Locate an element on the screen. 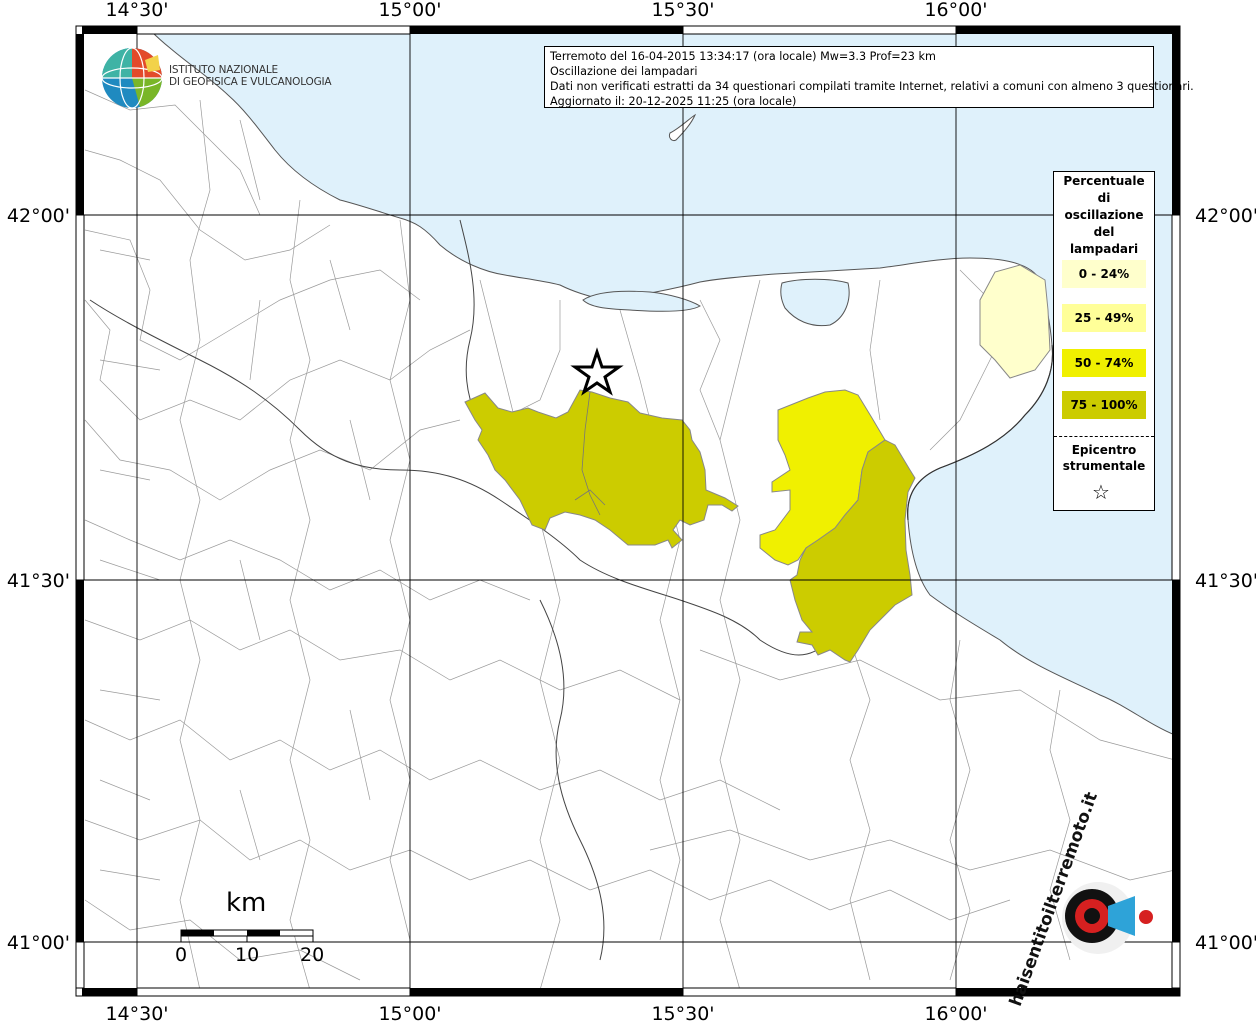 The height and width of the screenshot is (1024, 1256). lat-label-left-1: 42°00' is located at coordinates (38, 216).